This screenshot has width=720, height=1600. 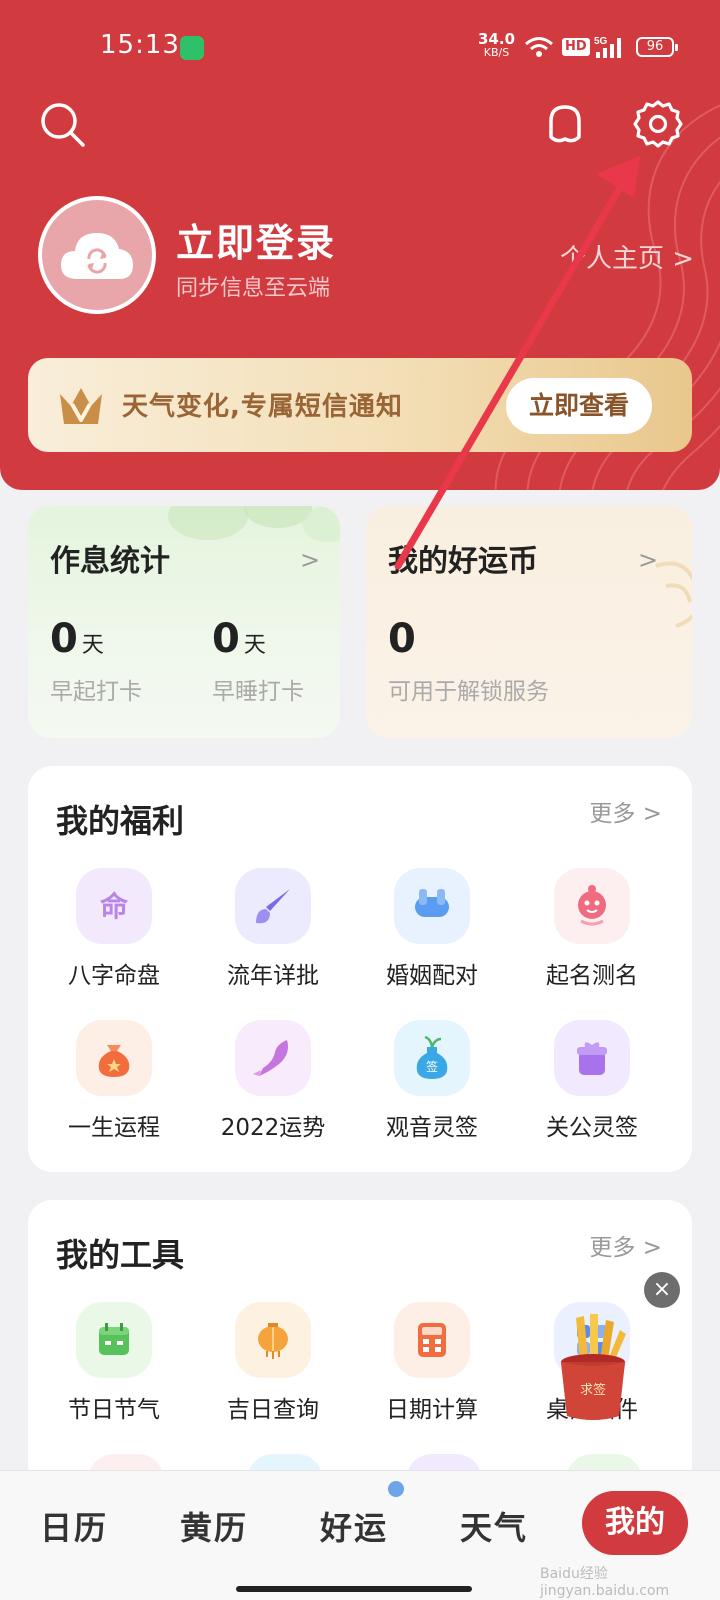 What do you see at coordinates (273, 976) in the screenshot?
I see `grid-label: 流年详批` at bounding box center [273, 976].